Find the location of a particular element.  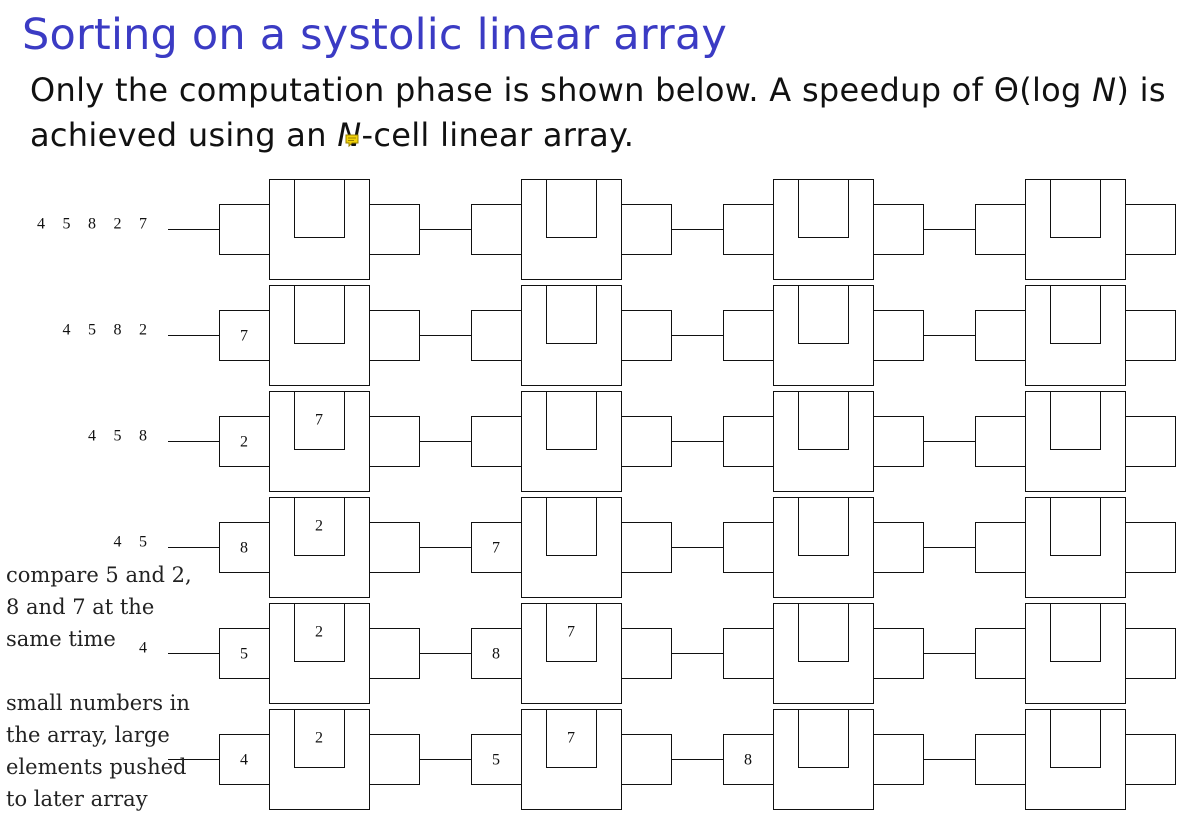

annotation-compare-line: compare 5 and 2, is located at coordinates (99, 575).